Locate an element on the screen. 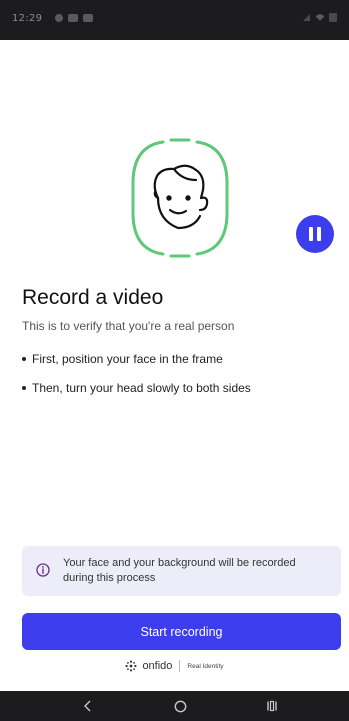 The width and height of the screenshot is (349, 721). home-icon is located at coordinates (180, 706).